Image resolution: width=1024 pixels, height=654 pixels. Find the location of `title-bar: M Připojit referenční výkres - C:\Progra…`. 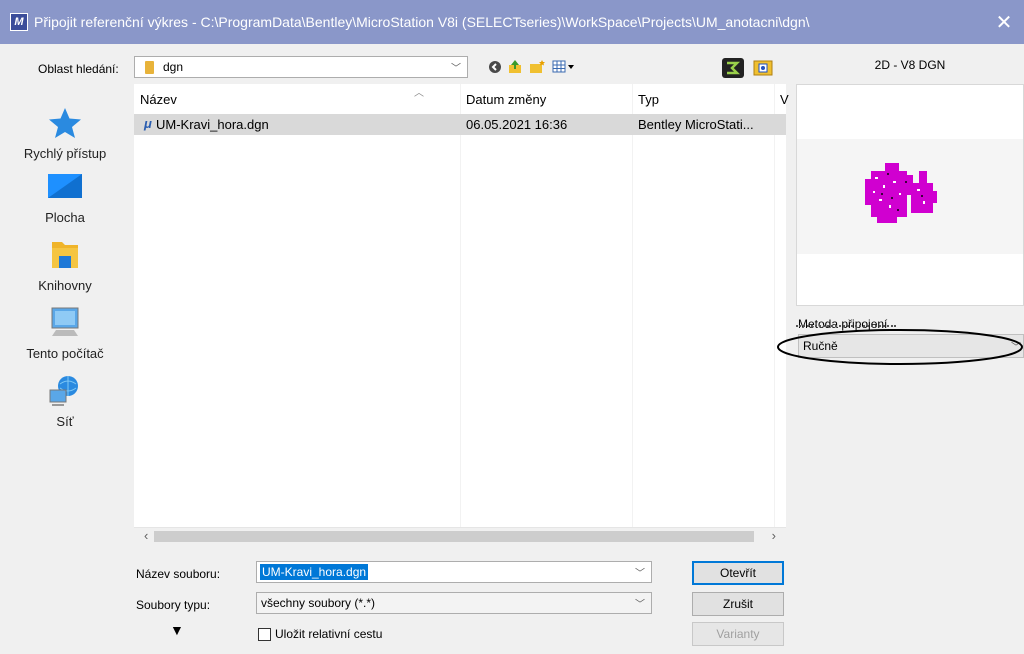

title-bar: M Připojit referenční výkres - C:\Progra… is located at coordinates (512, 22).